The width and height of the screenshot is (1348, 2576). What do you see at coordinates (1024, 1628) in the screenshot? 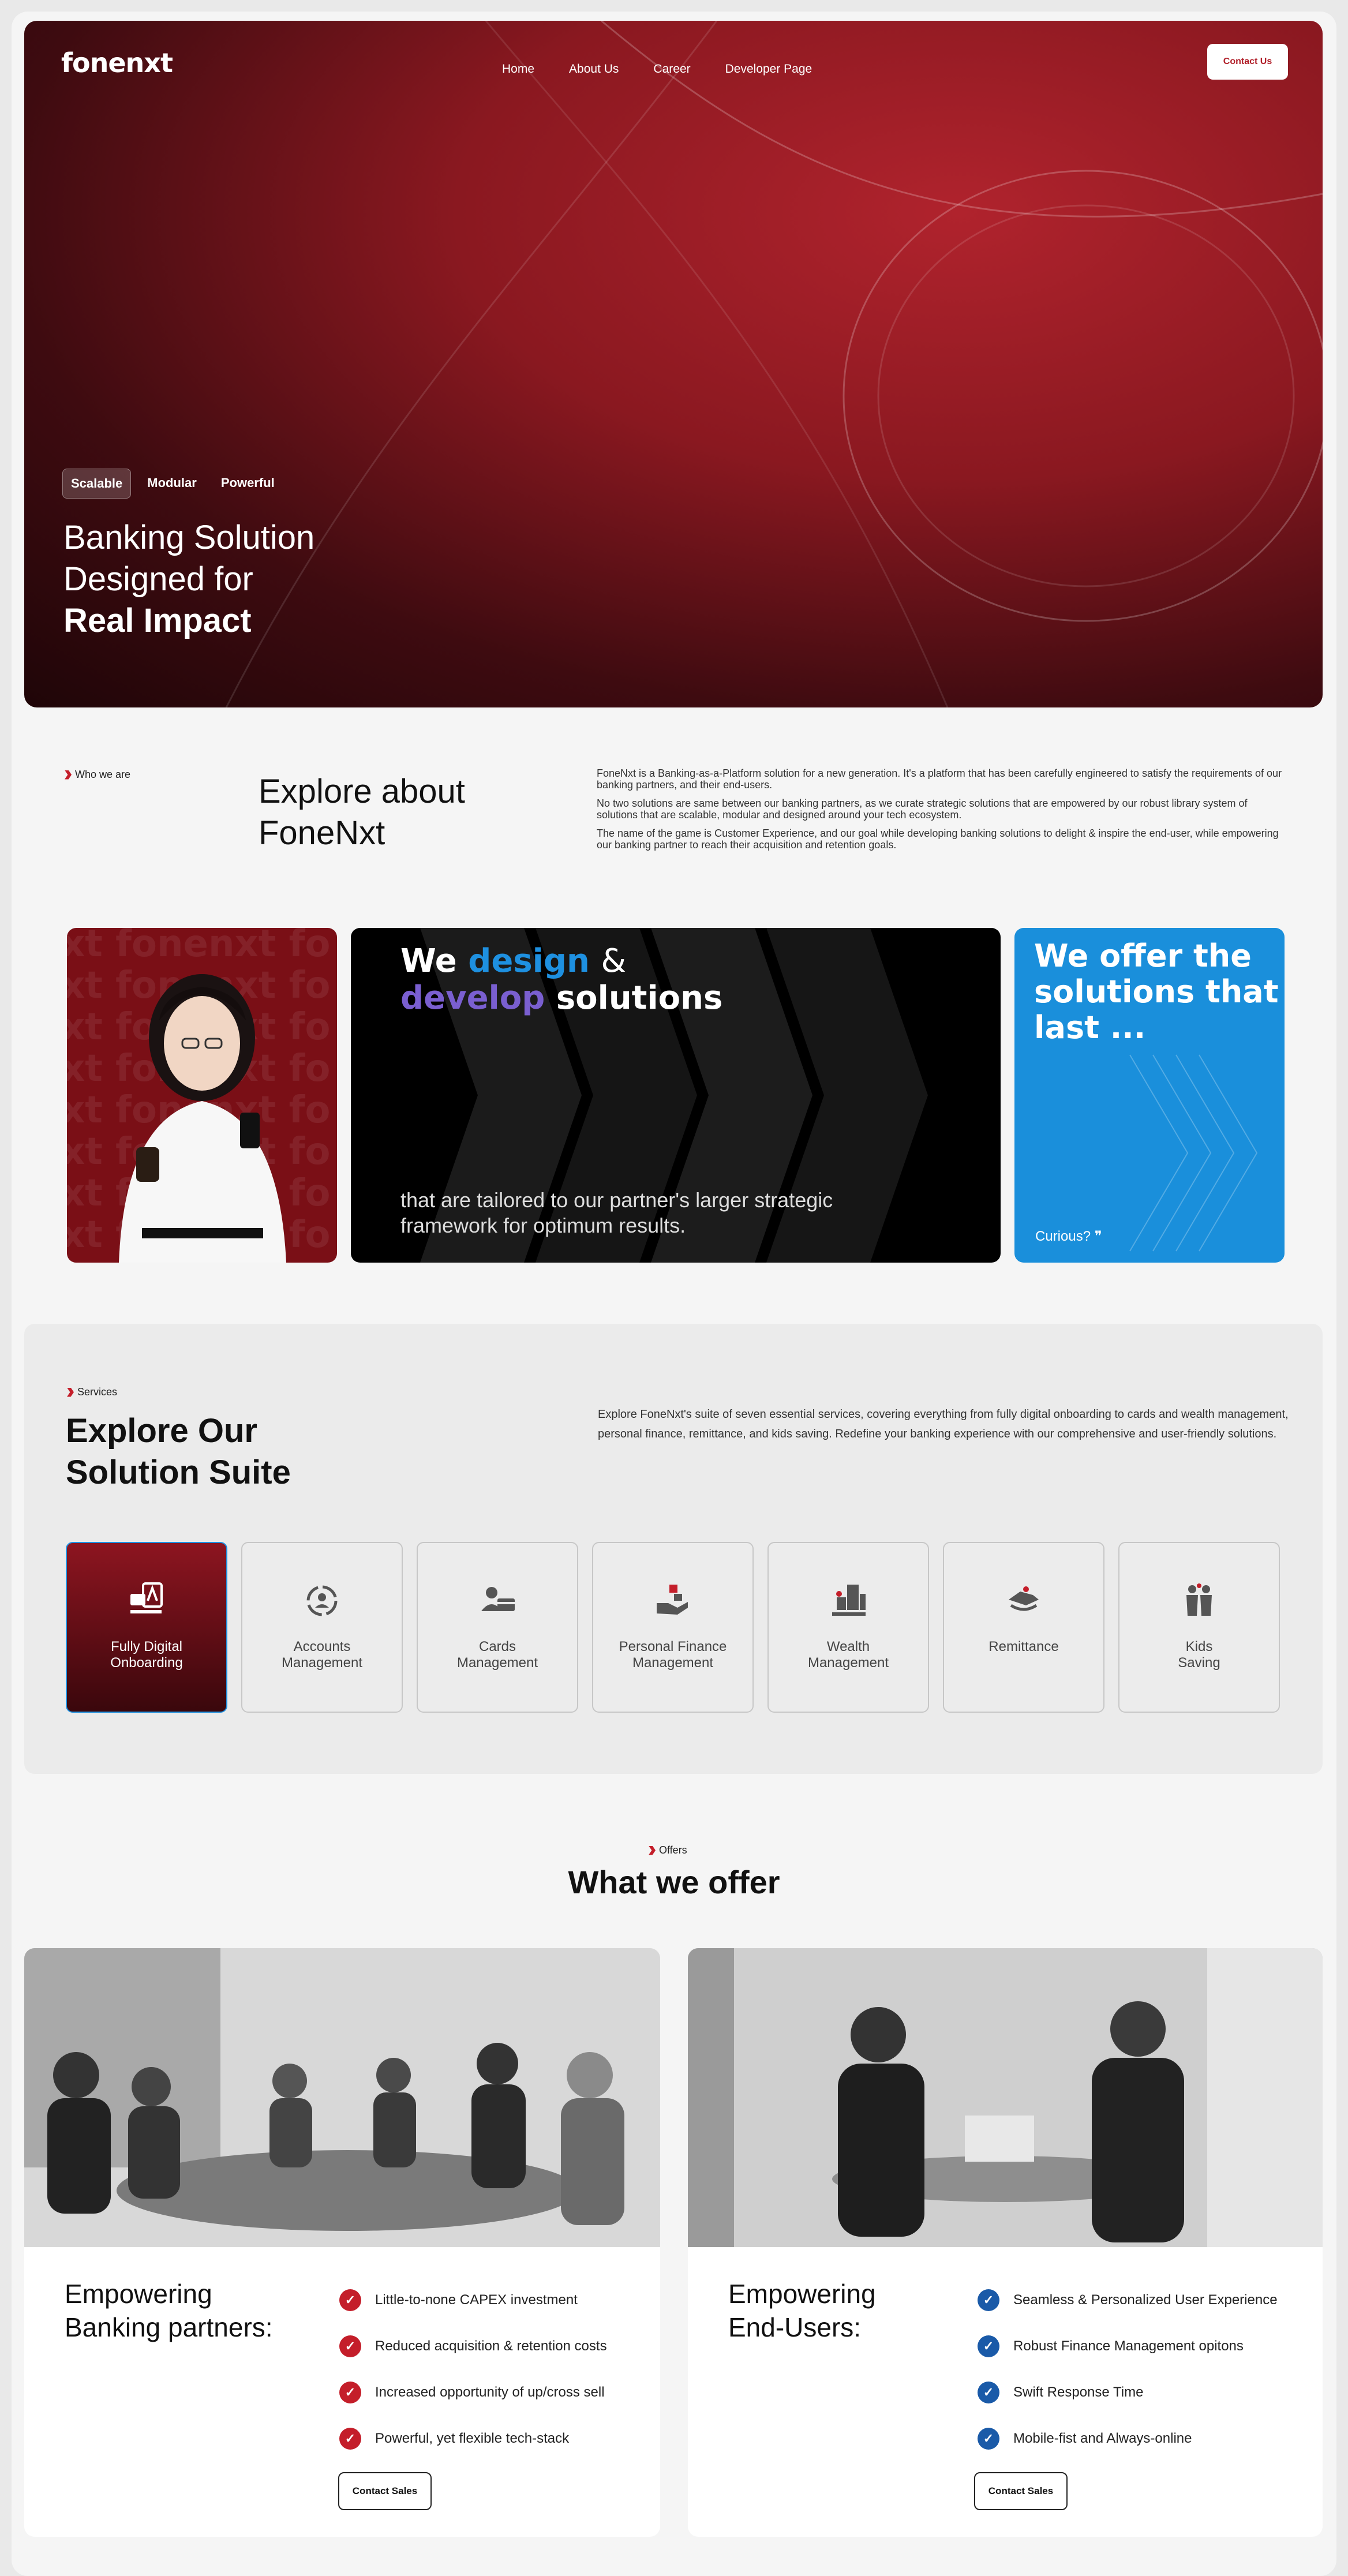
I see `tile-remittance: Remittance` at bounding box center [1024, 1628].